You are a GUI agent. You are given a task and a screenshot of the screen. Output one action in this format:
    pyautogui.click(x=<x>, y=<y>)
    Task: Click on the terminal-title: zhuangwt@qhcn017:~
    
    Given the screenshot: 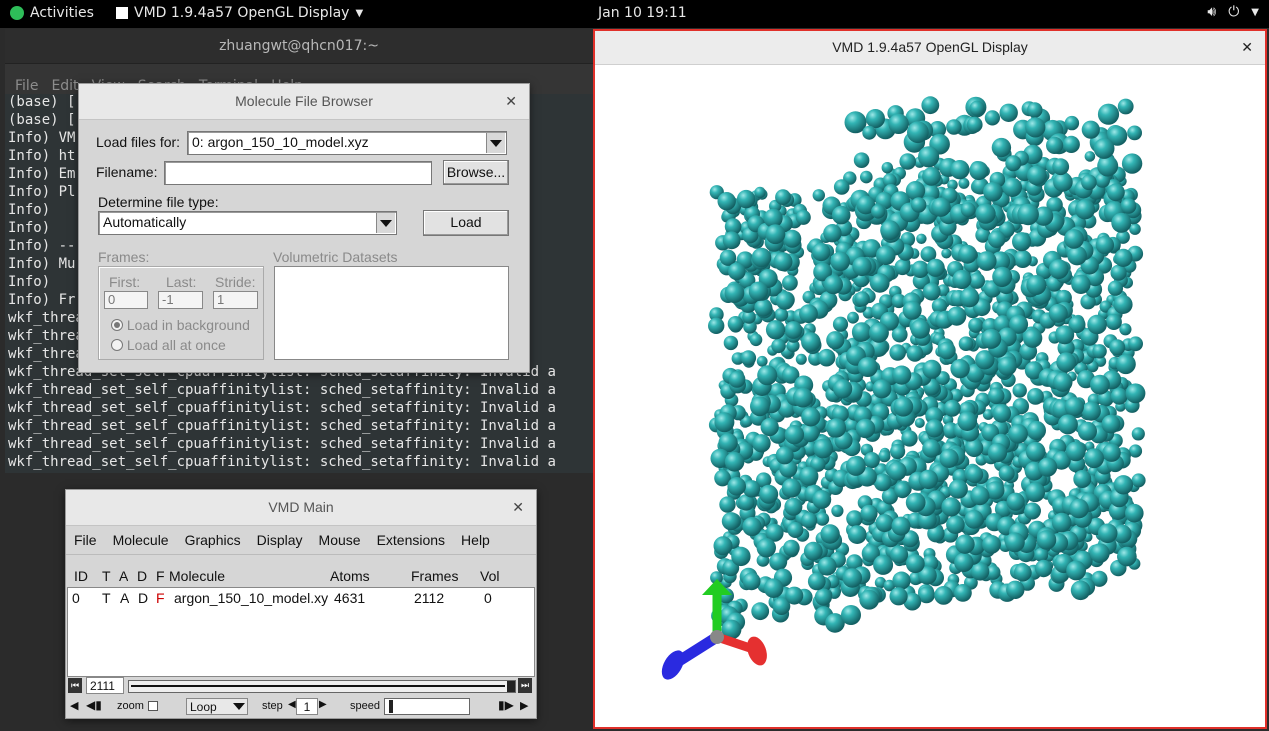 What is the action you would take?
    pyautogui.click(x=299, y=46)
    